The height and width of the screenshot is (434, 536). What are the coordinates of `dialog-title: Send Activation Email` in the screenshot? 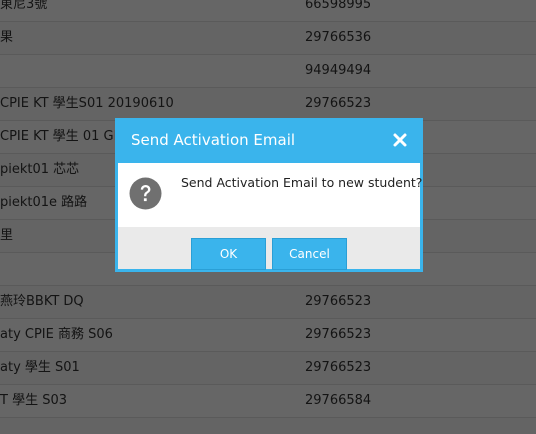 It's located at (213, 140).